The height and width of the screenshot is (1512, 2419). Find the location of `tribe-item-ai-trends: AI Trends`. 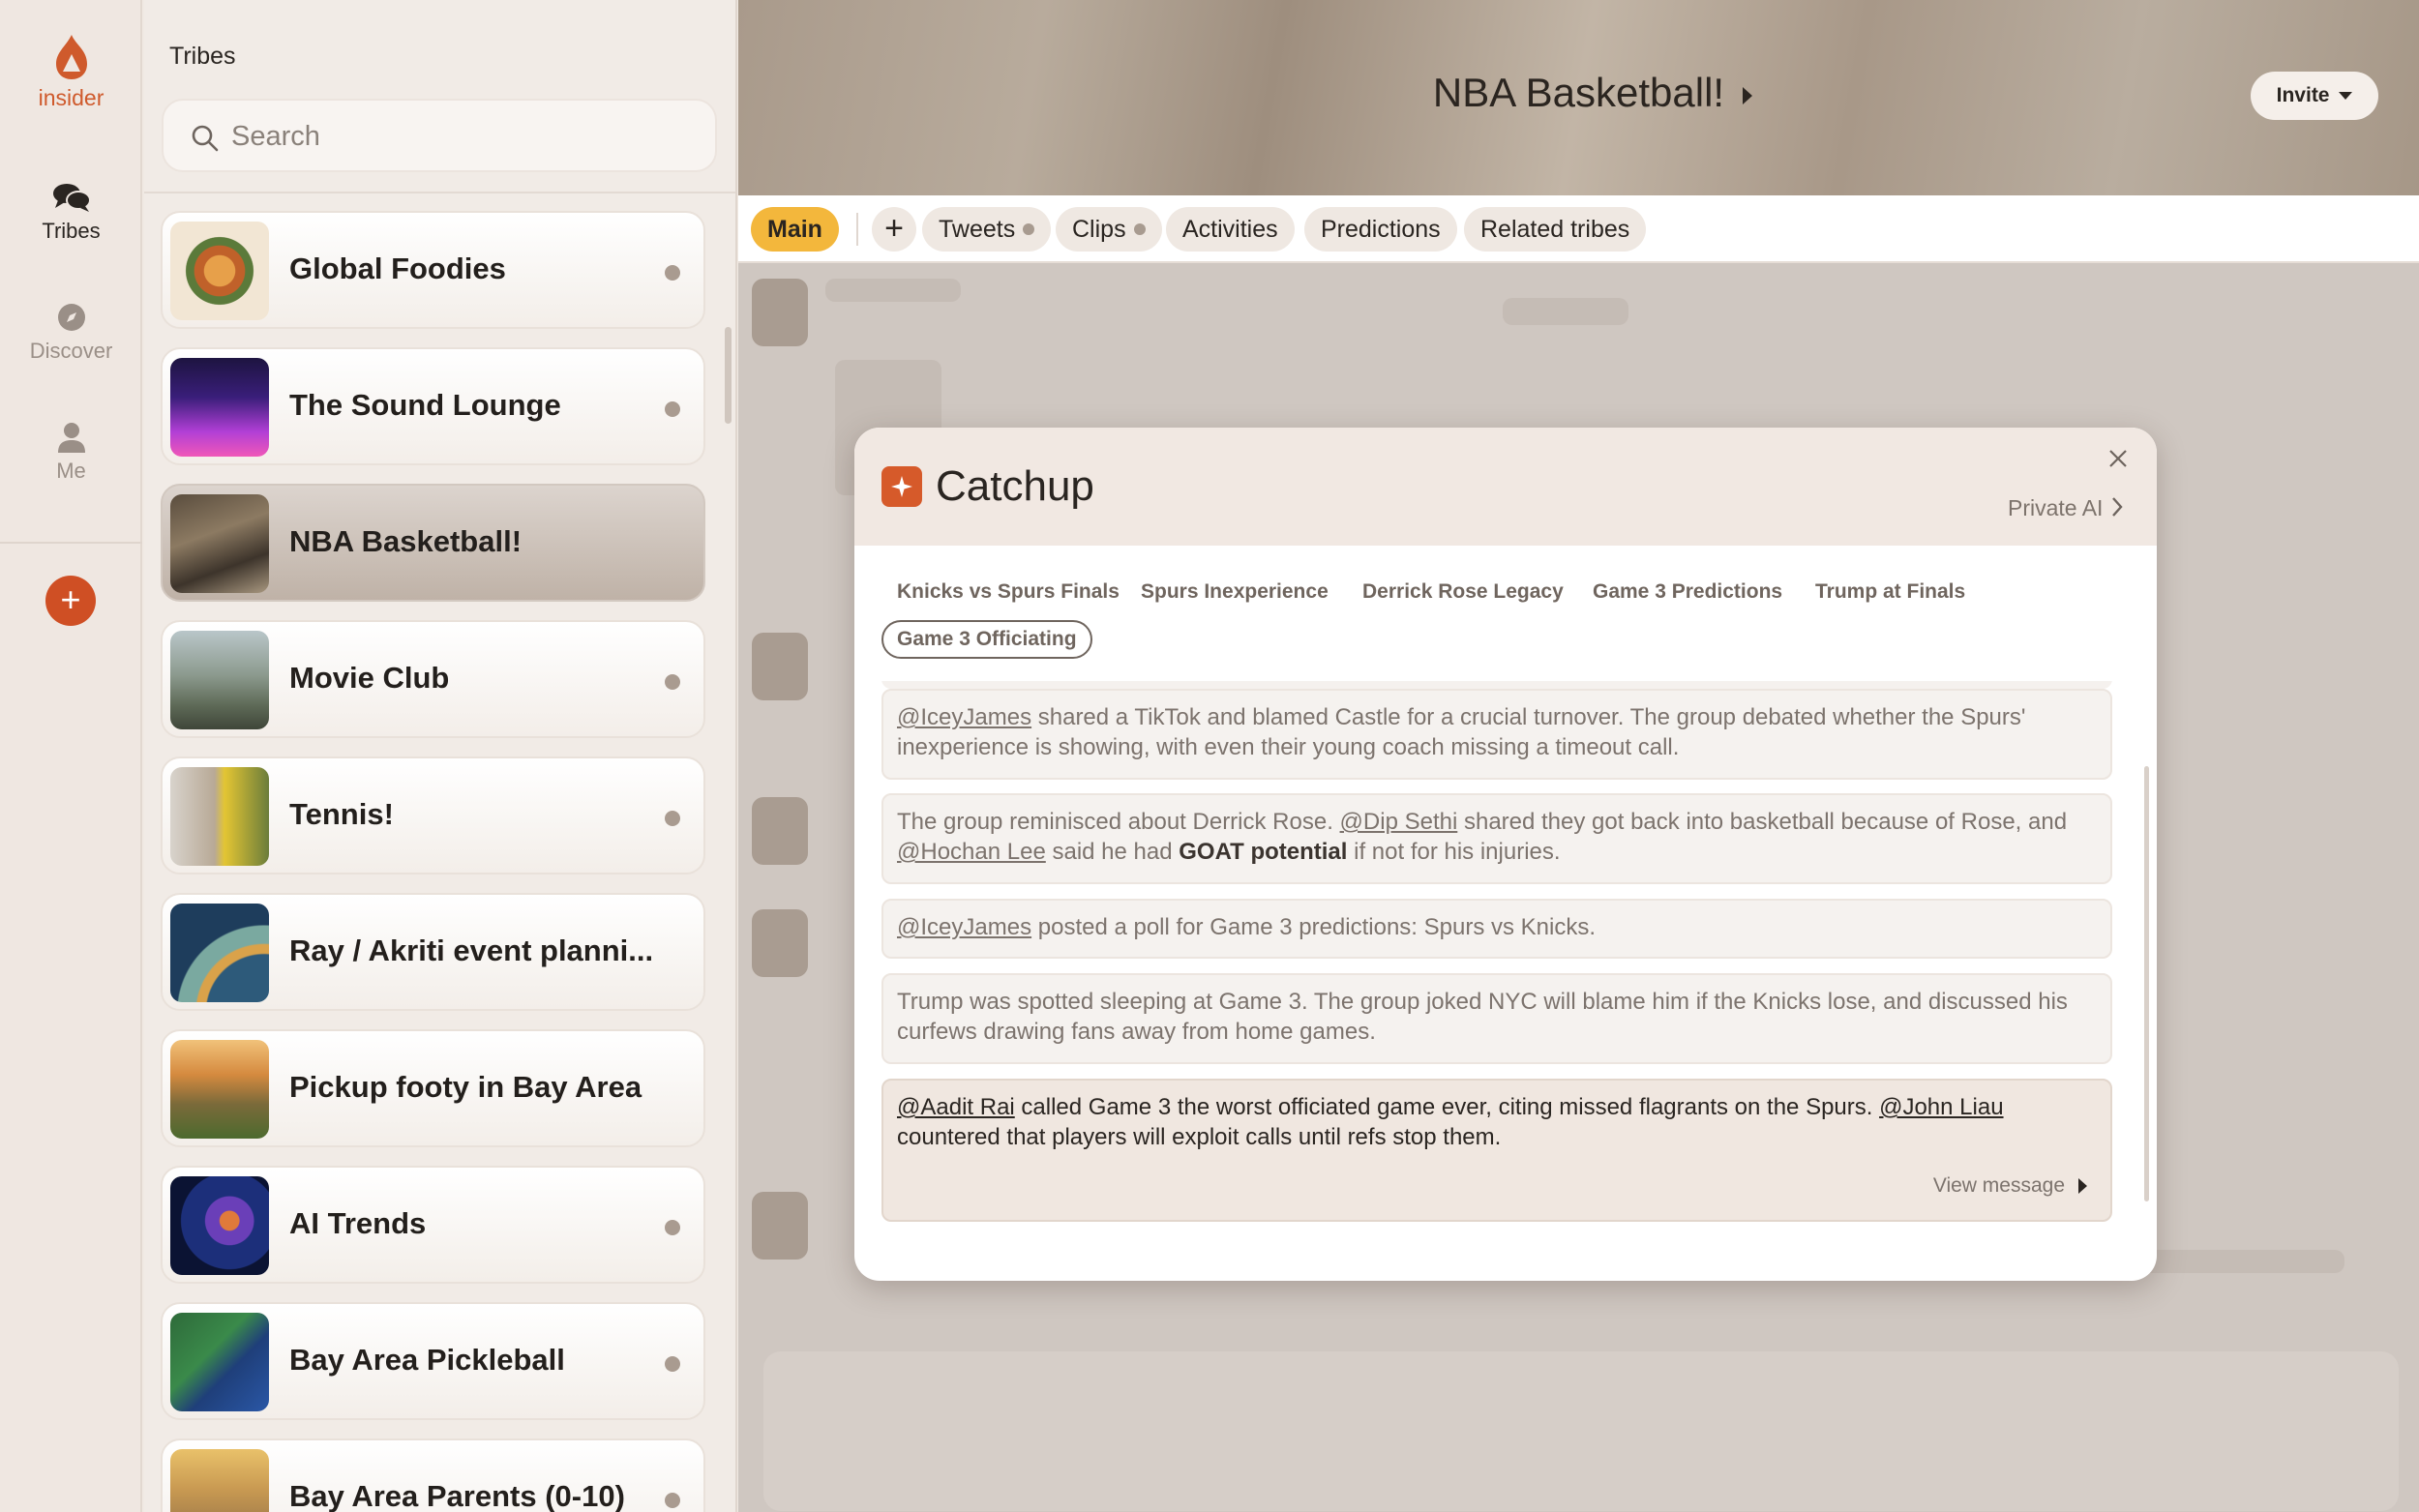

tribe-item-ai-trends: AI Trends is located at coordinates (433, 1225).